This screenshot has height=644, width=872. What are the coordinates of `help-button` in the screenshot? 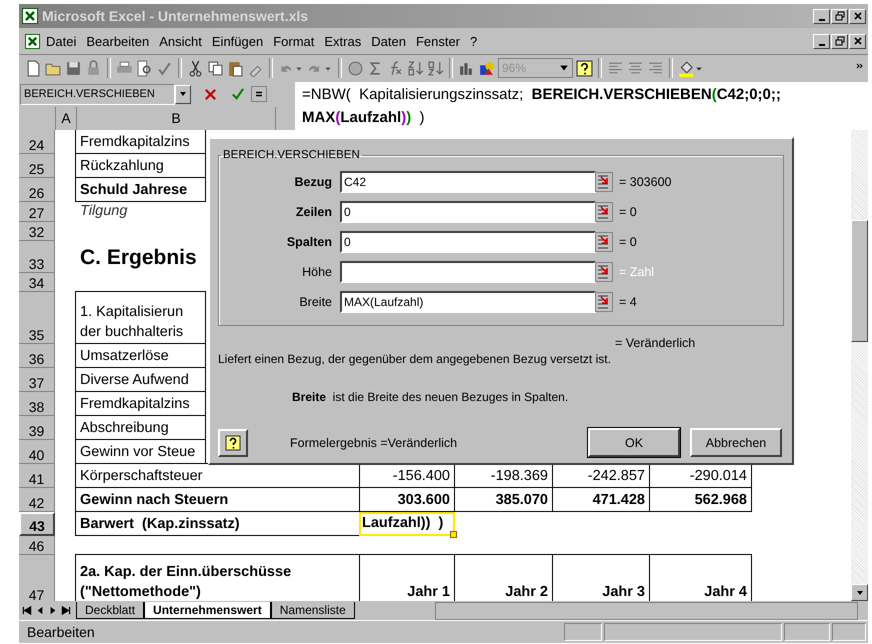 It's located at (233, 442).